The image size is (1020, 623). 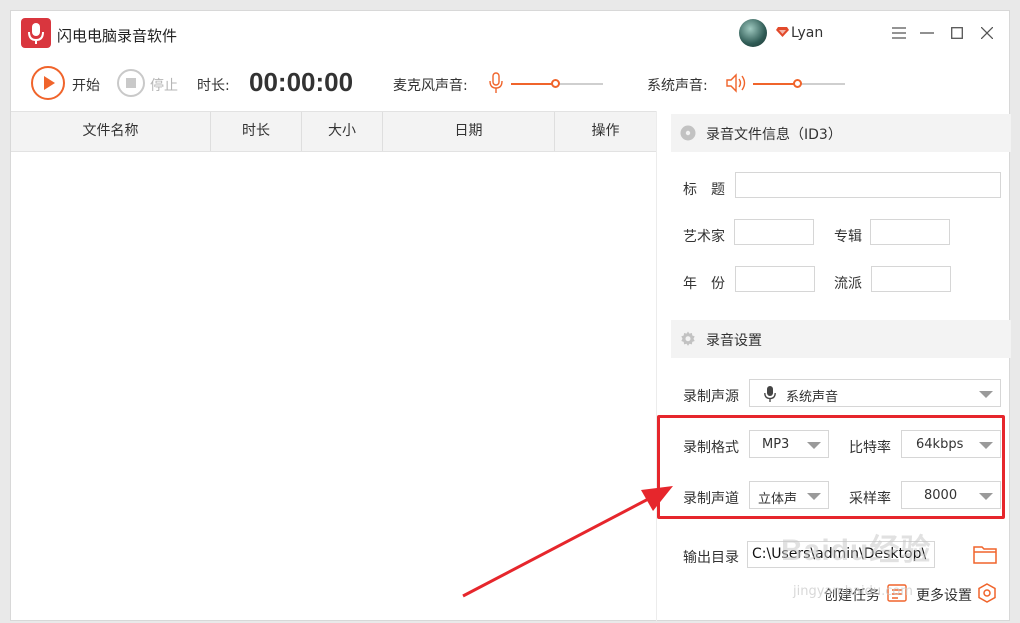 I want to click on source-label: 录制声源, so click(x=711, y=397).